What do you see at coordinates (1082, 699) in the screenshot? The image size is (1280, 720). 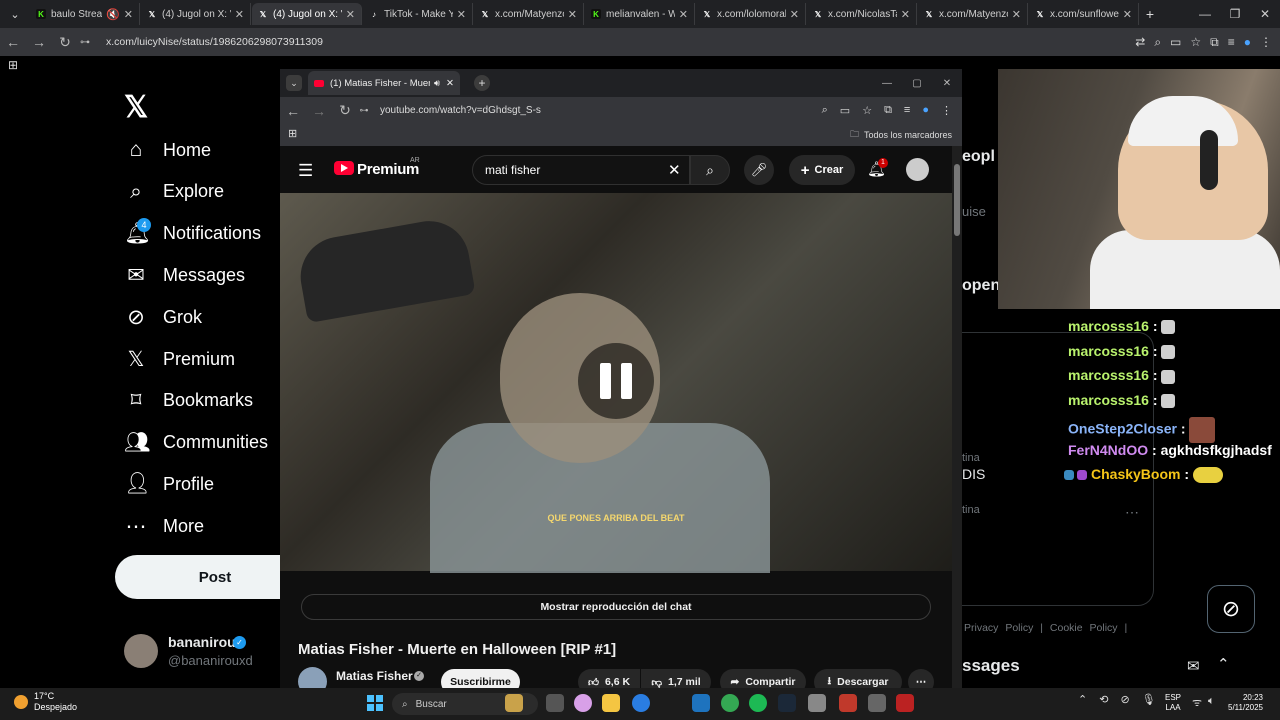 I see `tray-expand-icon: ⌃` at bounding box center [1082, 699].